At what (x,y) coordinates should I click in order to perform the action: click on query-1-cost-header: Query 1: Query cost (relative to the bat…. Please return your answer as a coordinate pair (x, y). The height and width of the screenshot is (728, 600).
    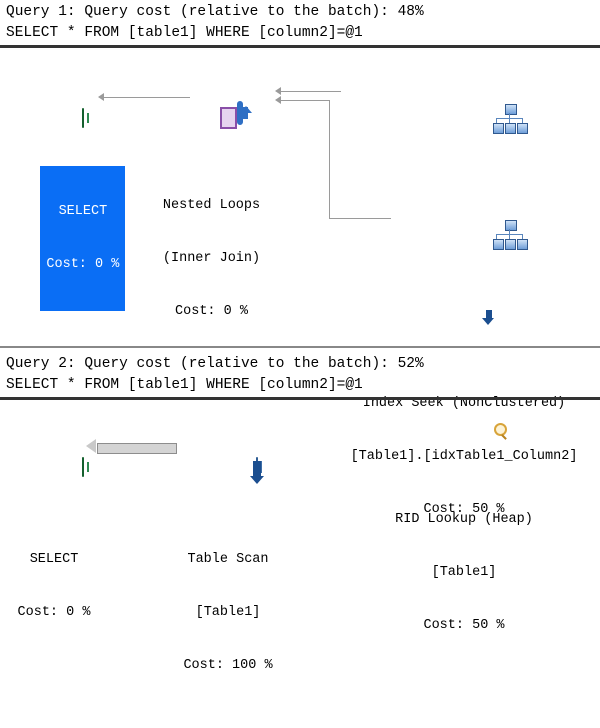
    Looking at the image, I should click on (215, 12).